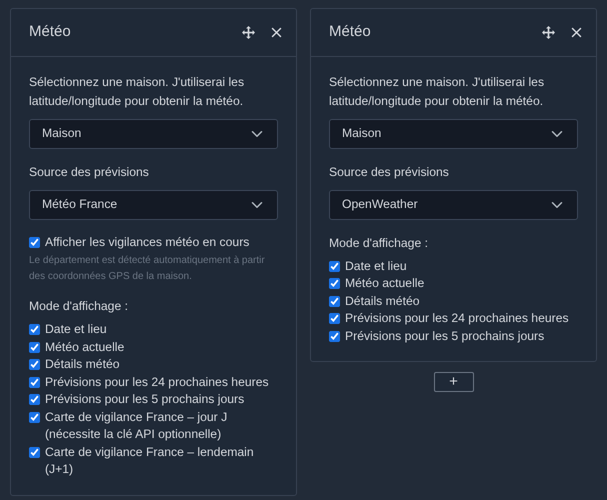 This screenshot has height=500, width=607. I want to click on checkbox-label: Carte de vigilance France – lendemain (J+1), so click(161, 461).